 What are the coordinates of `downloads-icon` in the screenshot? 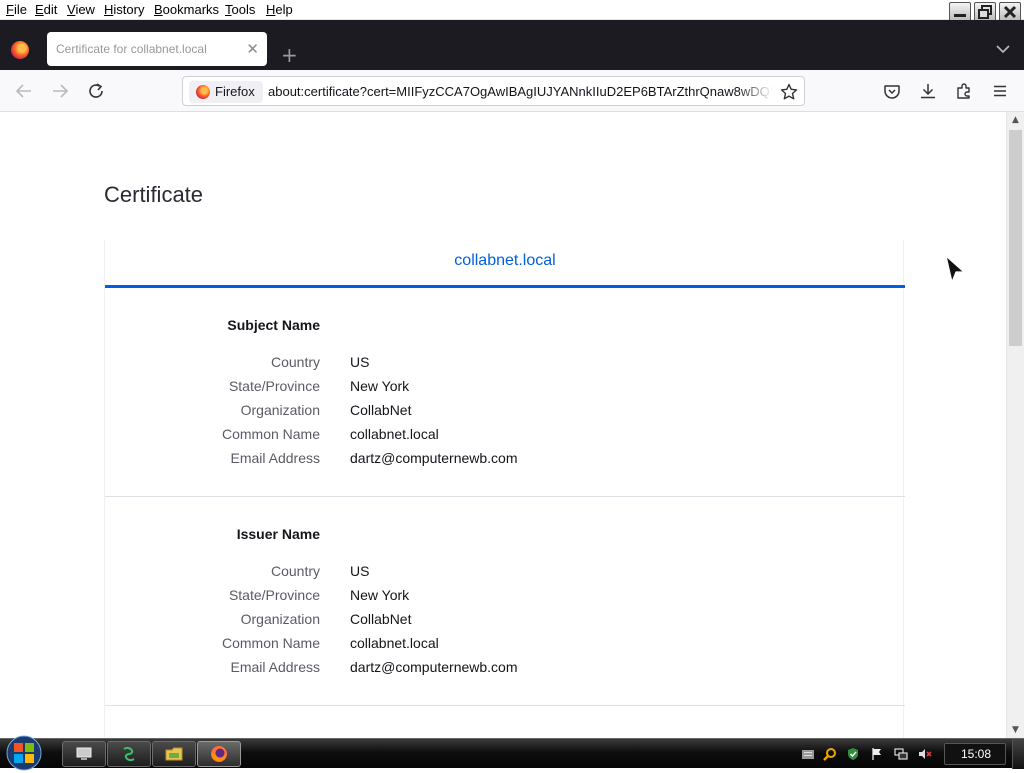 It's located at (928, 91).